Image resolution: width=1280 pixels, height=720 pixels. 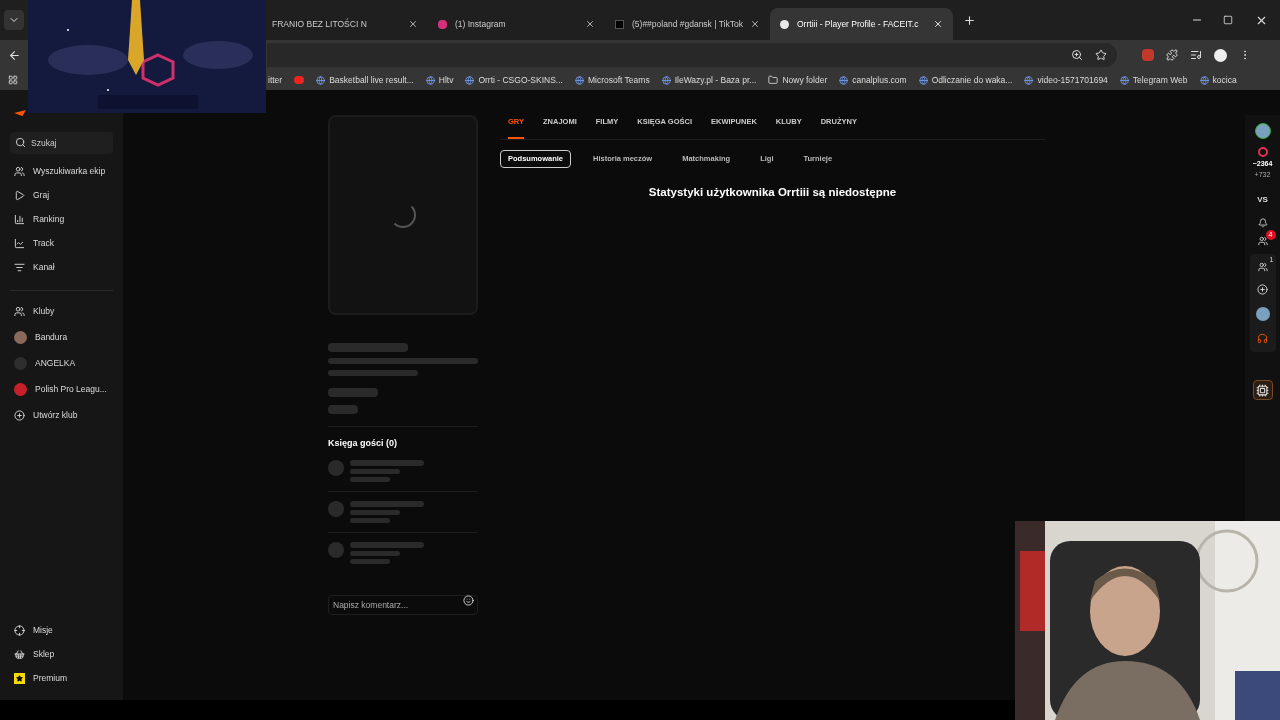 I want to click on bookmark: Hltv, so click(x=439, y=80).